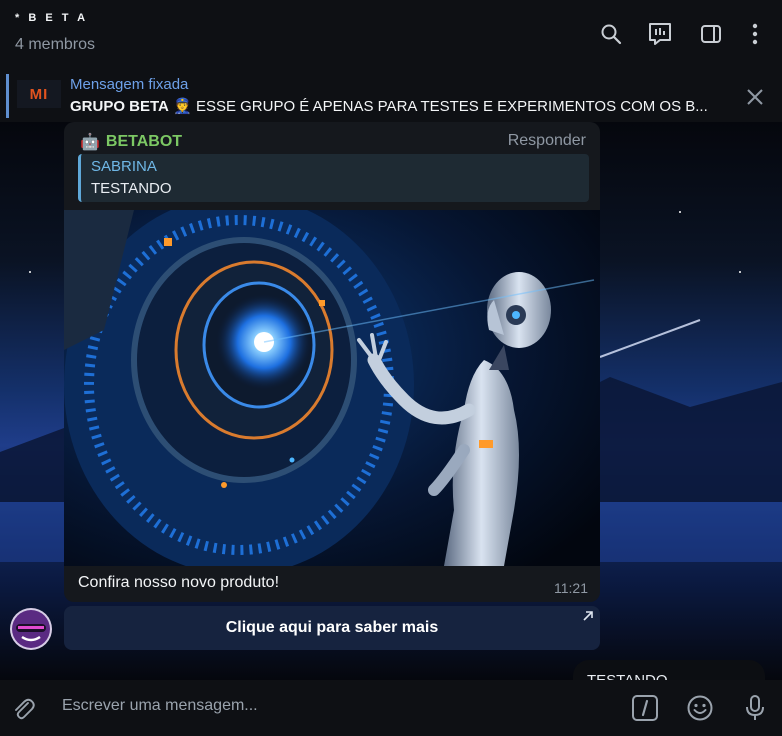 This screenshot has width=782, height=736. Describe the element at coordinates (129, 84) in the screenshot. I see `pinned-label: Mensagem fixada` at that location.